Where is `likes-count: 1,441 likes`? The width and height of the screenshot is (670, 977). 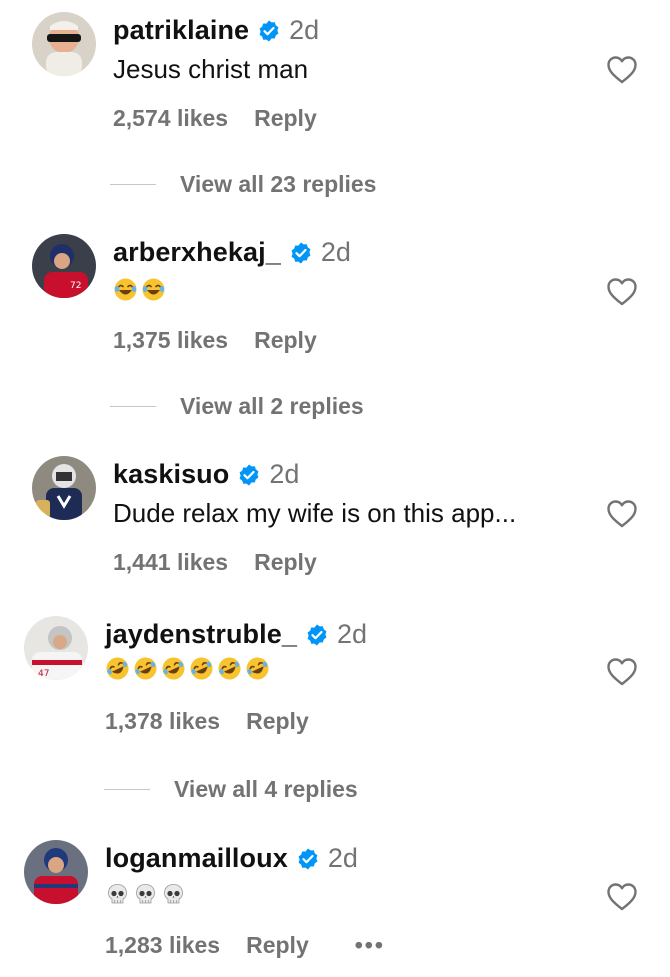
likes-count: 1,441 likes is located at coordinates (170, 562).